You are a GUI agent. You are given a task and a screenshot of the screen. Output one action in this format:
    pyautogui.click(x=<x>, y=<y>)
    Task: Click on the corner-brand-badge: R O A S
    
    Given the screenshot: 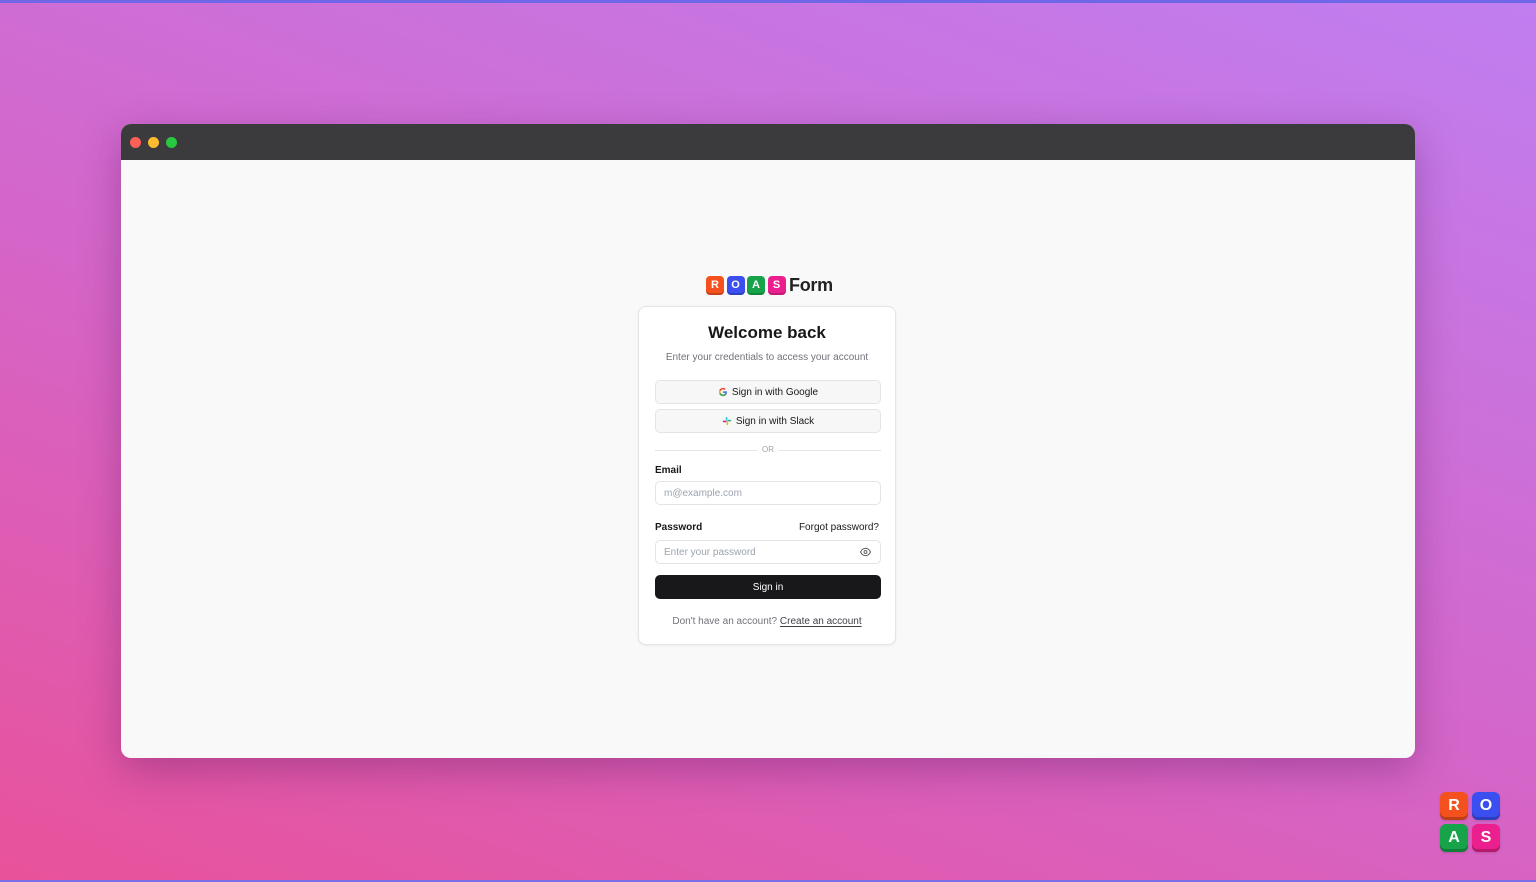 What is the action you would take?
    pyautogui.click(x=1471, y=822)
    